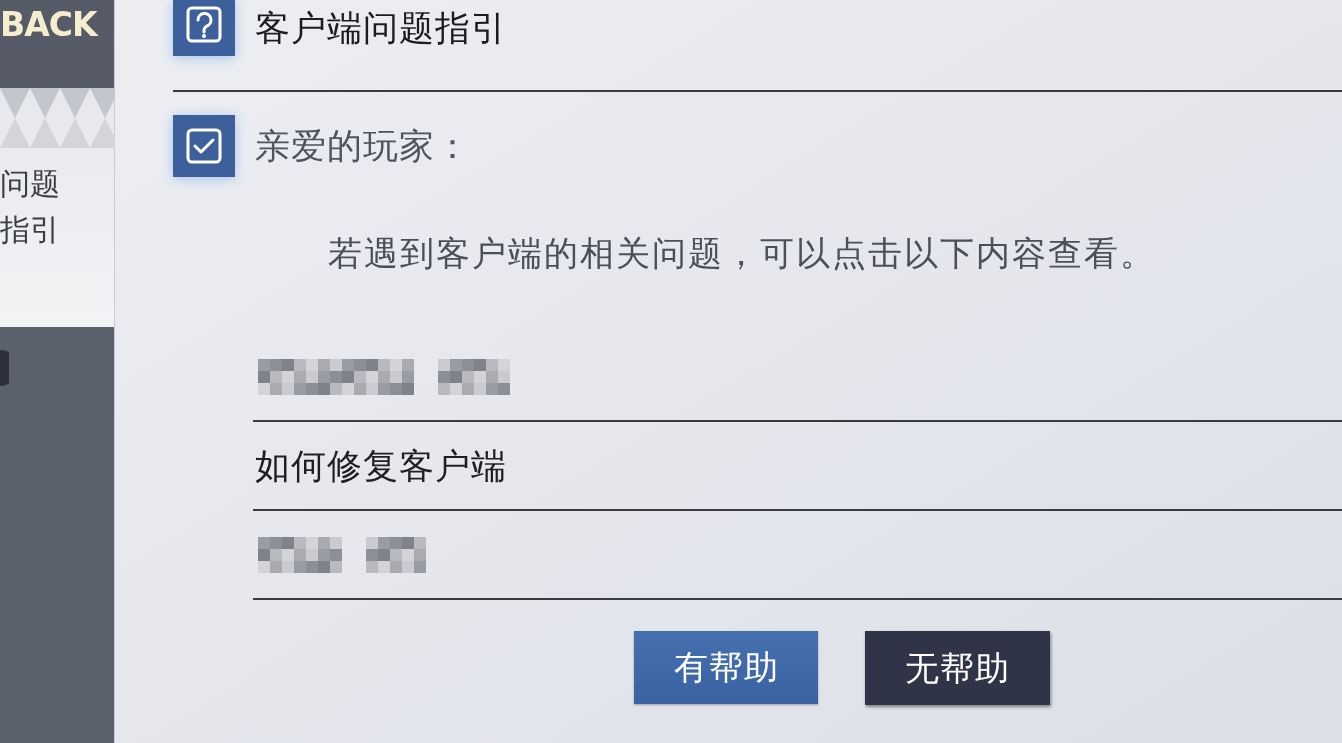 This screenshot has height=743, width=1342. What do you see at coordinates (57, 207) in the screenshot?
I see `sidebar-item: 问题指引` at bounding box center [57, 207].